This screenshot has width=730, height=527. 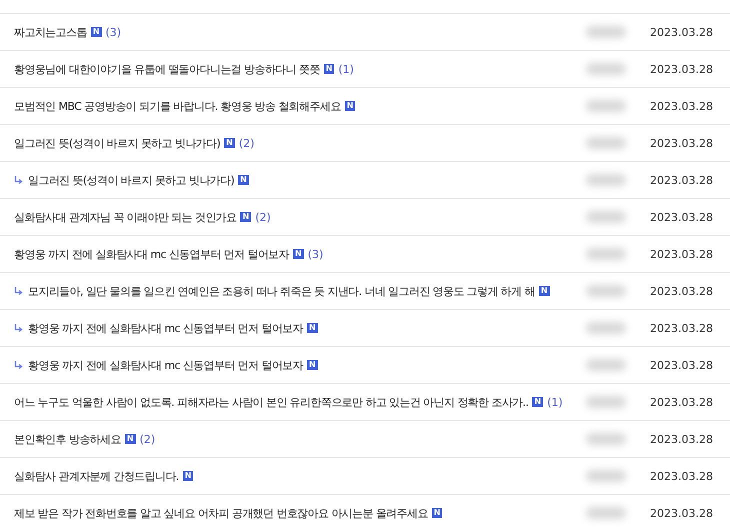 What do you see at coordinates (177, 106) in the screenshot?
I see `post-title-link: 모범적인 MBC 공영방송이 되기를 바랍니다. 황영웅 방송 철회해주세요` at bounding box center [177, 106].